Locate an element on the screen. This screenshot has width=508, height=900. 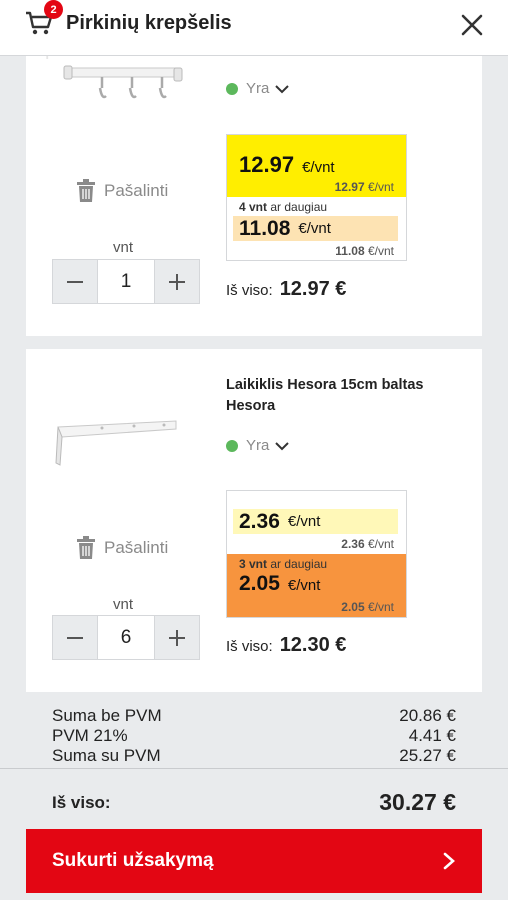
tier-min-qty: 3 vnt is located at coordinates (253, 564).